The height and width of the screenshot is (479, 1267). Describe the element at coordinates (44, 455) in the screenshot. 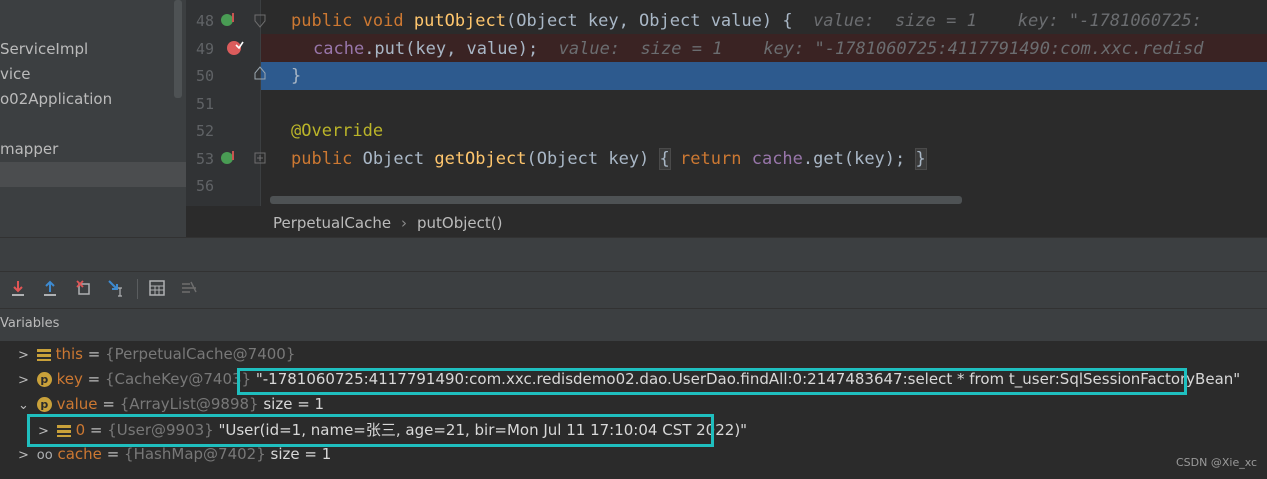

I see `watch-glasses-icon: oo` at that location.